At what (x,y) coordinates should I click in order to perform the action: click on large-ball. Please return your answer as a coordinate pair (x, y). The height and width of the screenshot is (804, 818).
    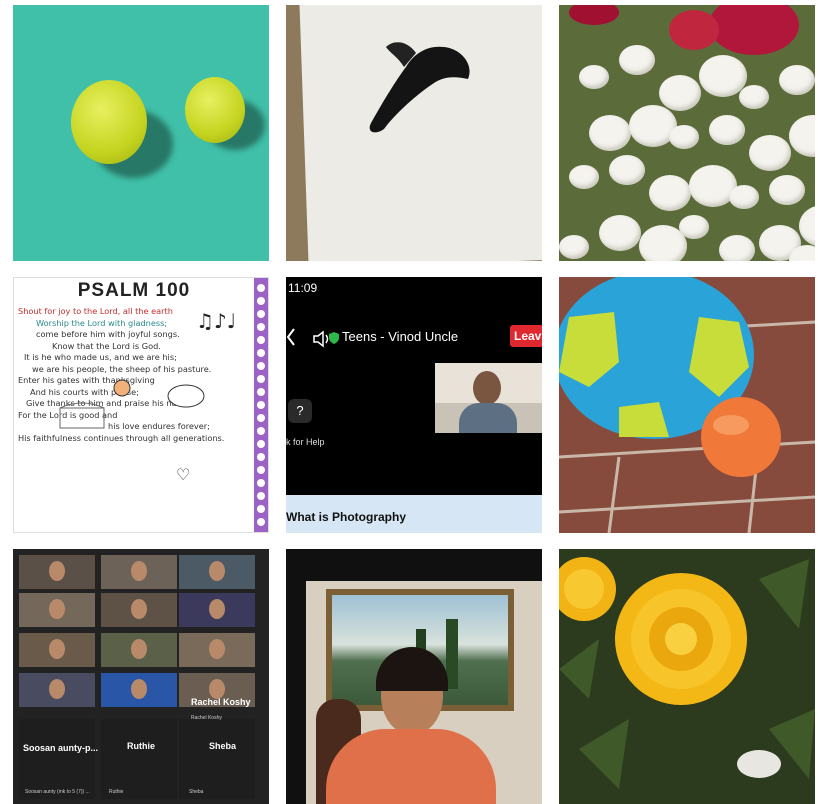
    Looking at the image, I should click on (109, 122).